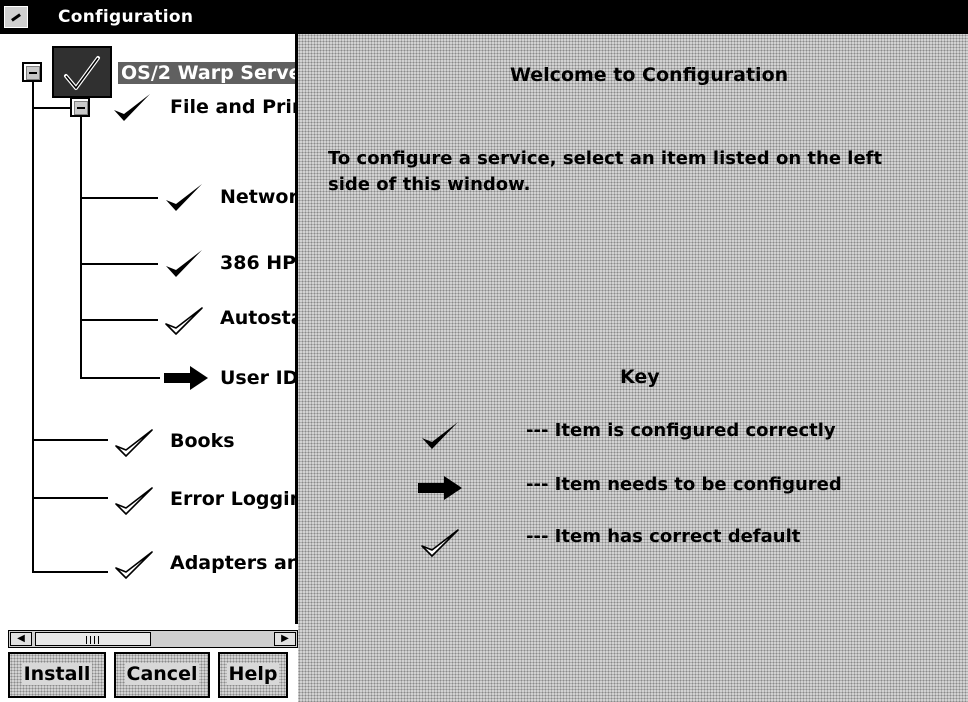 The image size is (968, 702). Describe the element at coordinates (285, 639) in the screenshot. I see `scroll-right-arrow-icon: ▶` at that location.